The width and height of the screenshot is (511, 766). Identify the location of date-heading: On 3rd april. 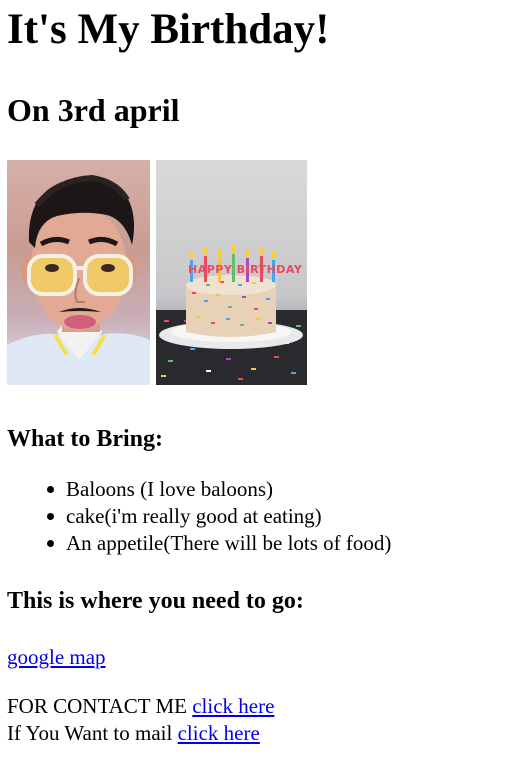
(93, 110).